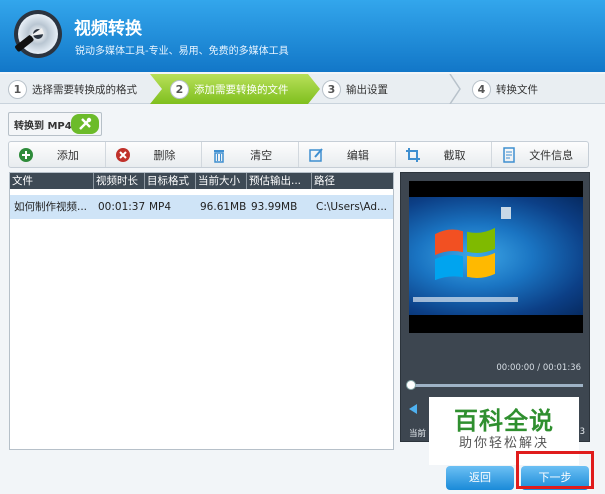 Image resolution: width=605 pixels, height=494 pixels. I want to click on clear-label: 清空, so click(261, 155).